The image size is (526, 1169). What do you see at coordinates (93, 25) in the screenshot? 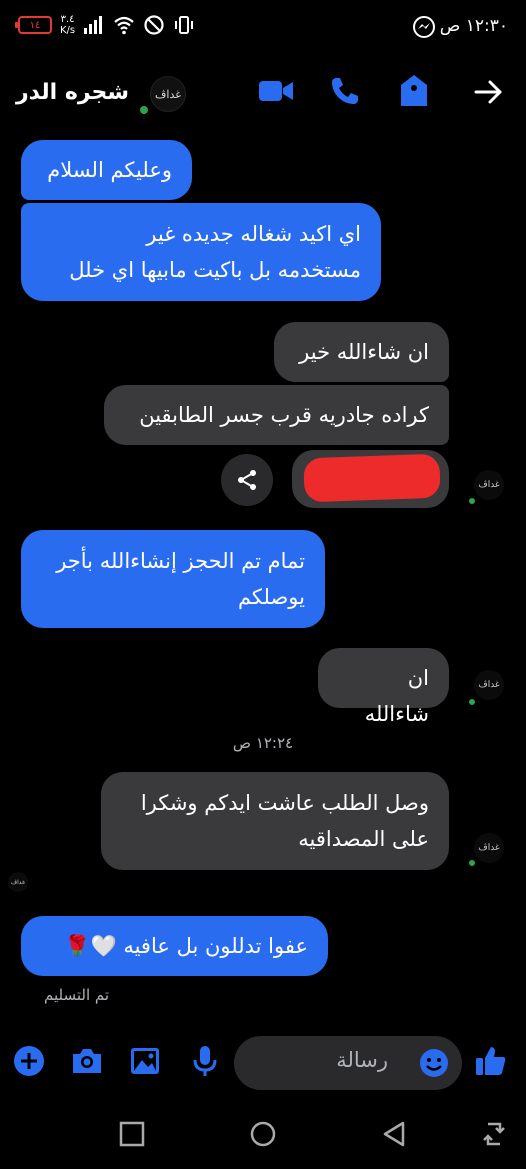
I see `signal-icon` at bounding box center [93, 25].